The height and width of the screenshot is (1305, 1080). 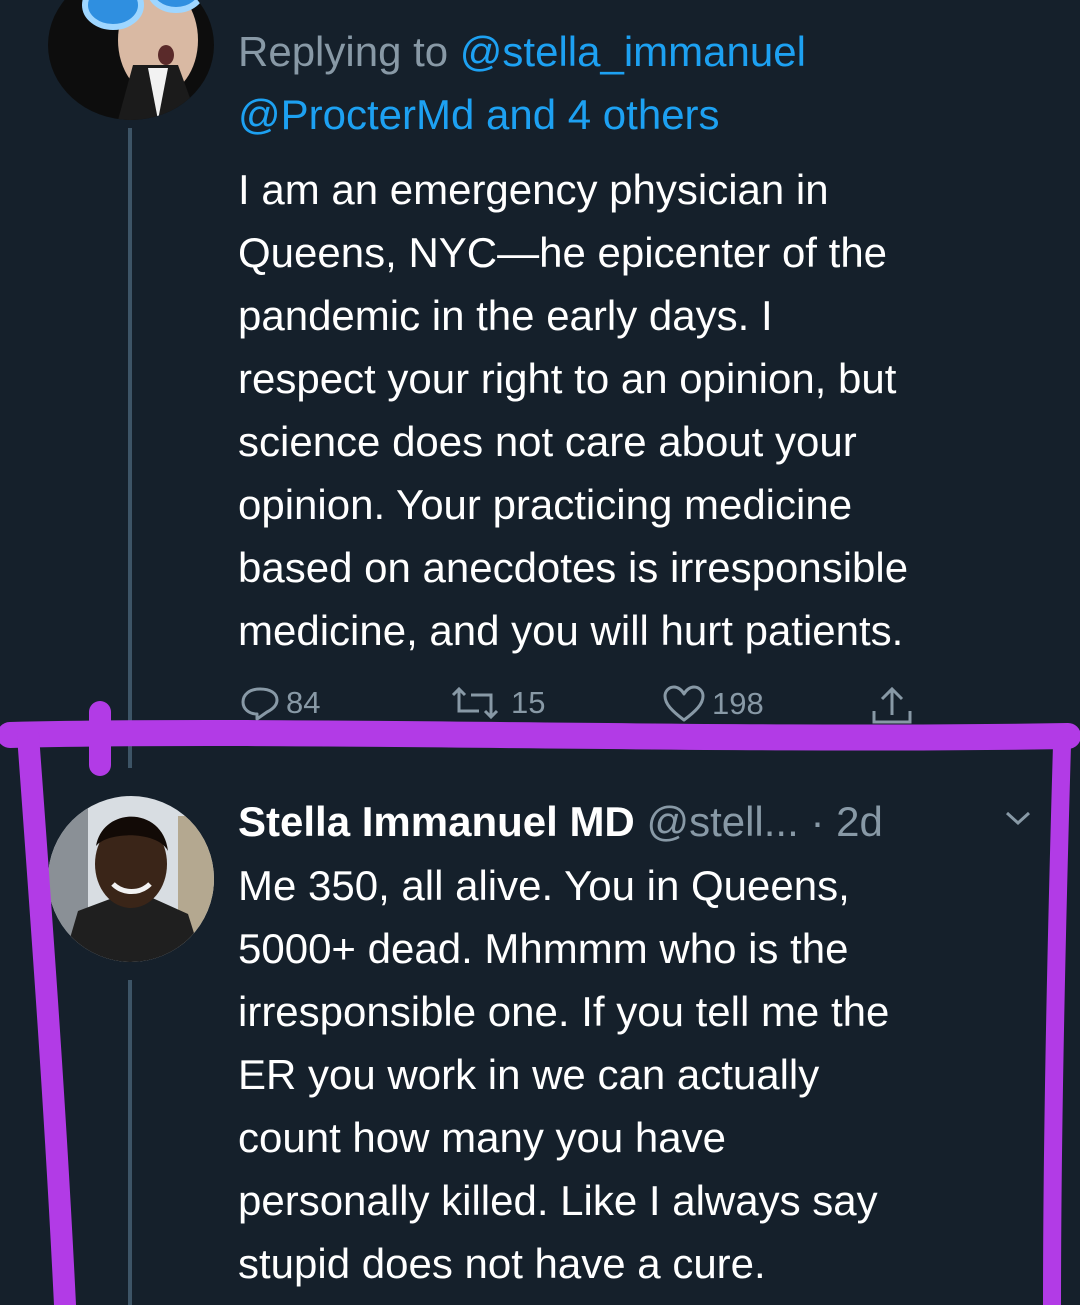 I want to click on avatar-first-tweet-image, so click(x=131, y=60).